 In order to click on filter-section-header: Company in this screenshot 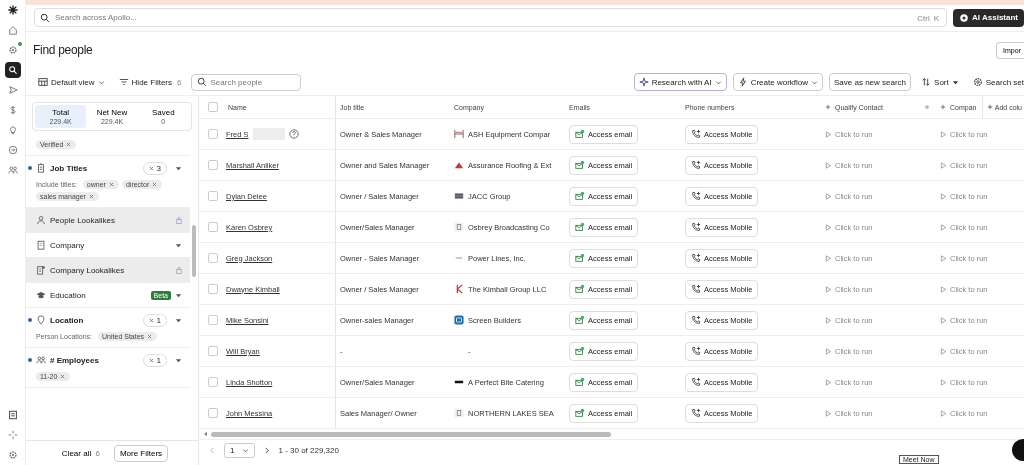, I will do `click(108, 245)`.